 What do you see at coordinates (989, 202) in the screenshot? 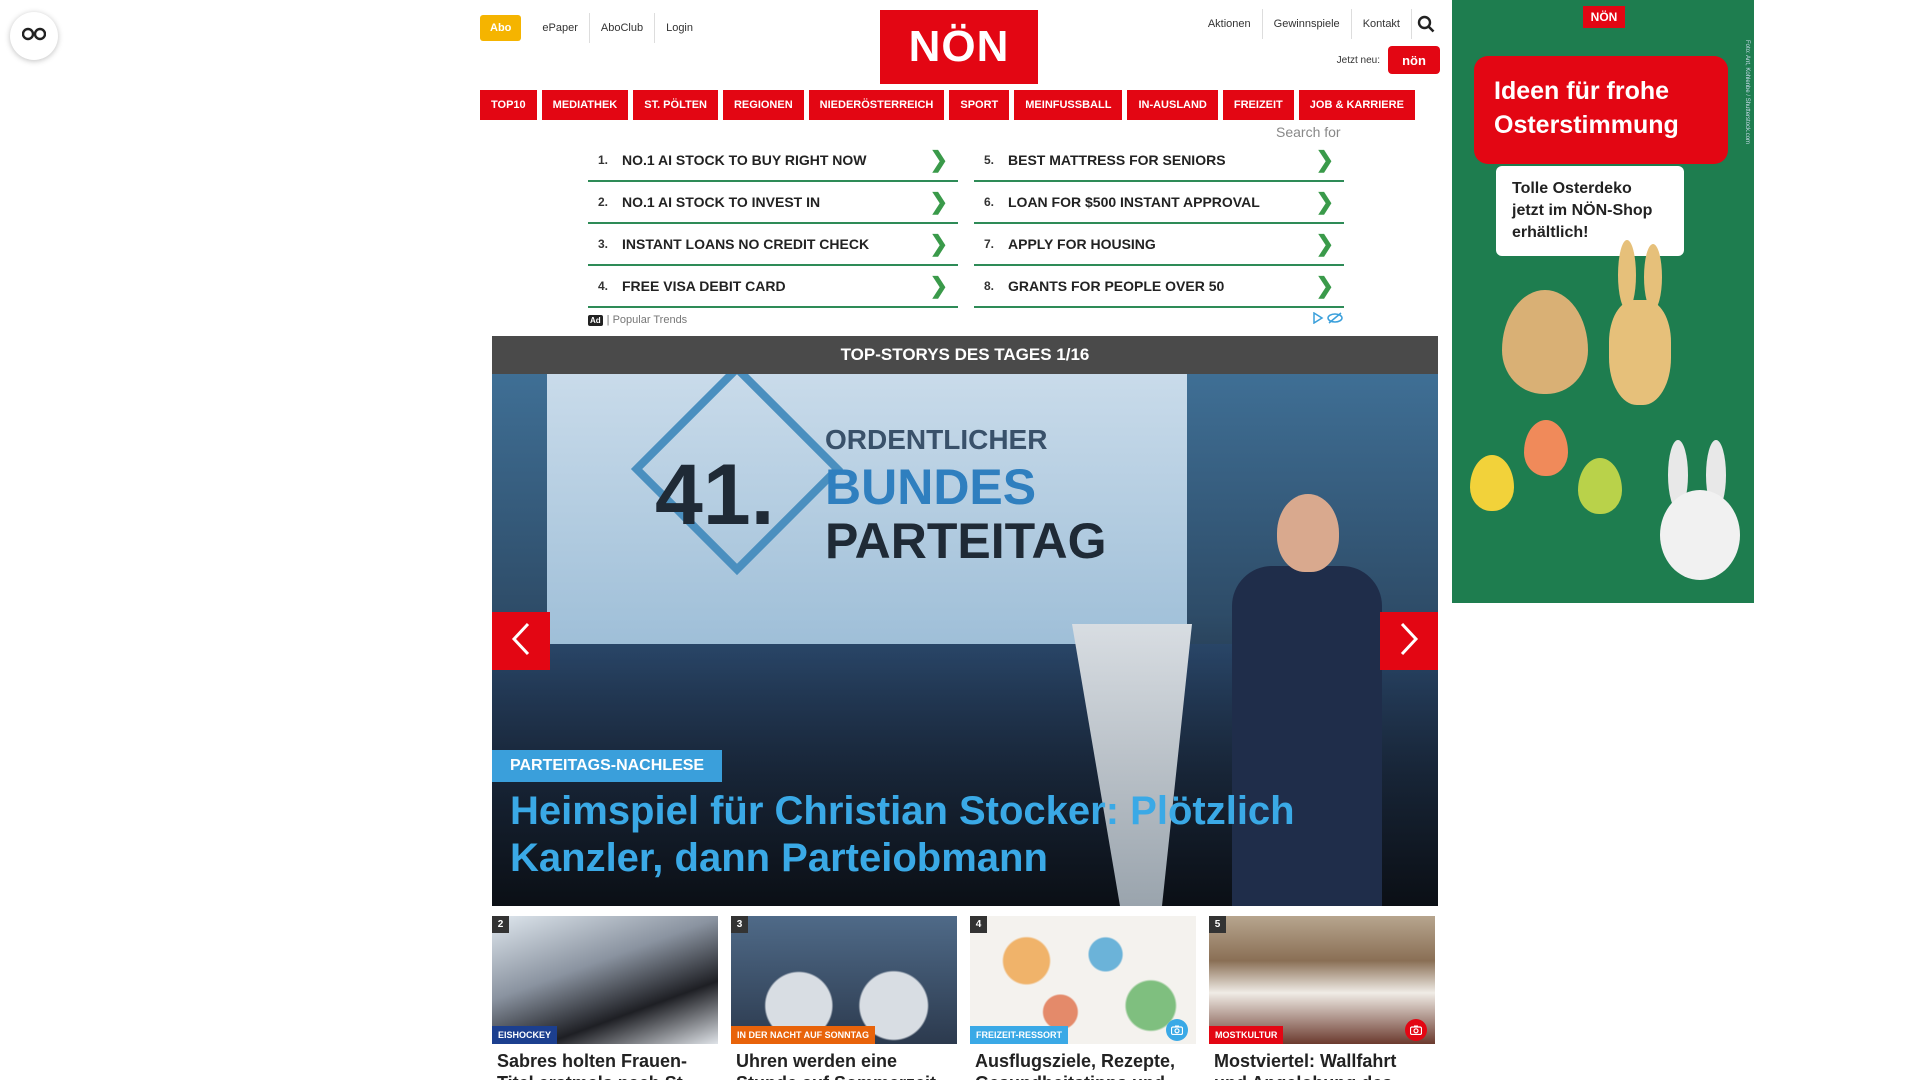
I see `ad-number: 6.` at bounding box center [989, 202].